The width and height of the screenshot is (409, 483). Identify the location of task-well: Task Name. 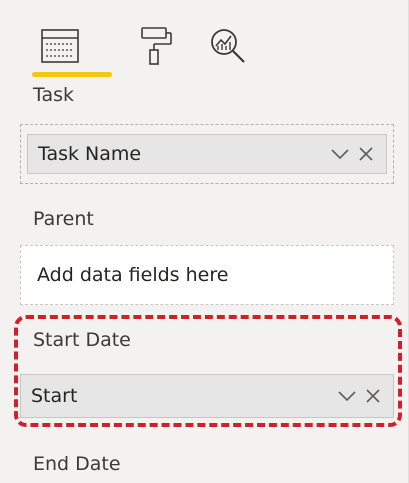
(207, 154).